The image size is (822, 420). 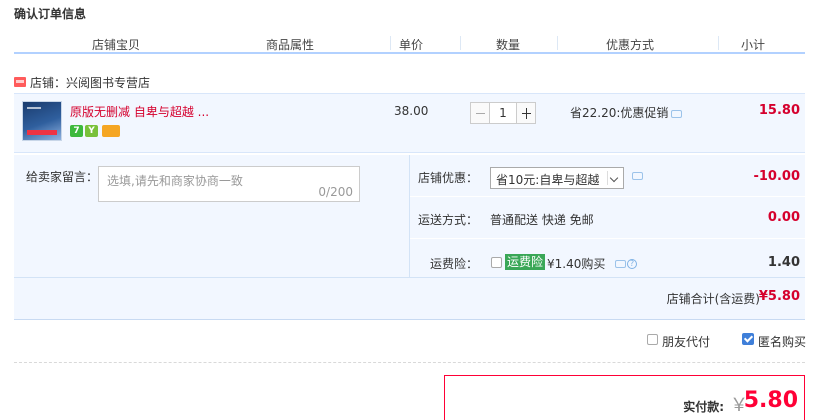 What do you see at coordinates (409, 216) in the screenshot?
I see `options-divider` at bounding box center [409, 216].